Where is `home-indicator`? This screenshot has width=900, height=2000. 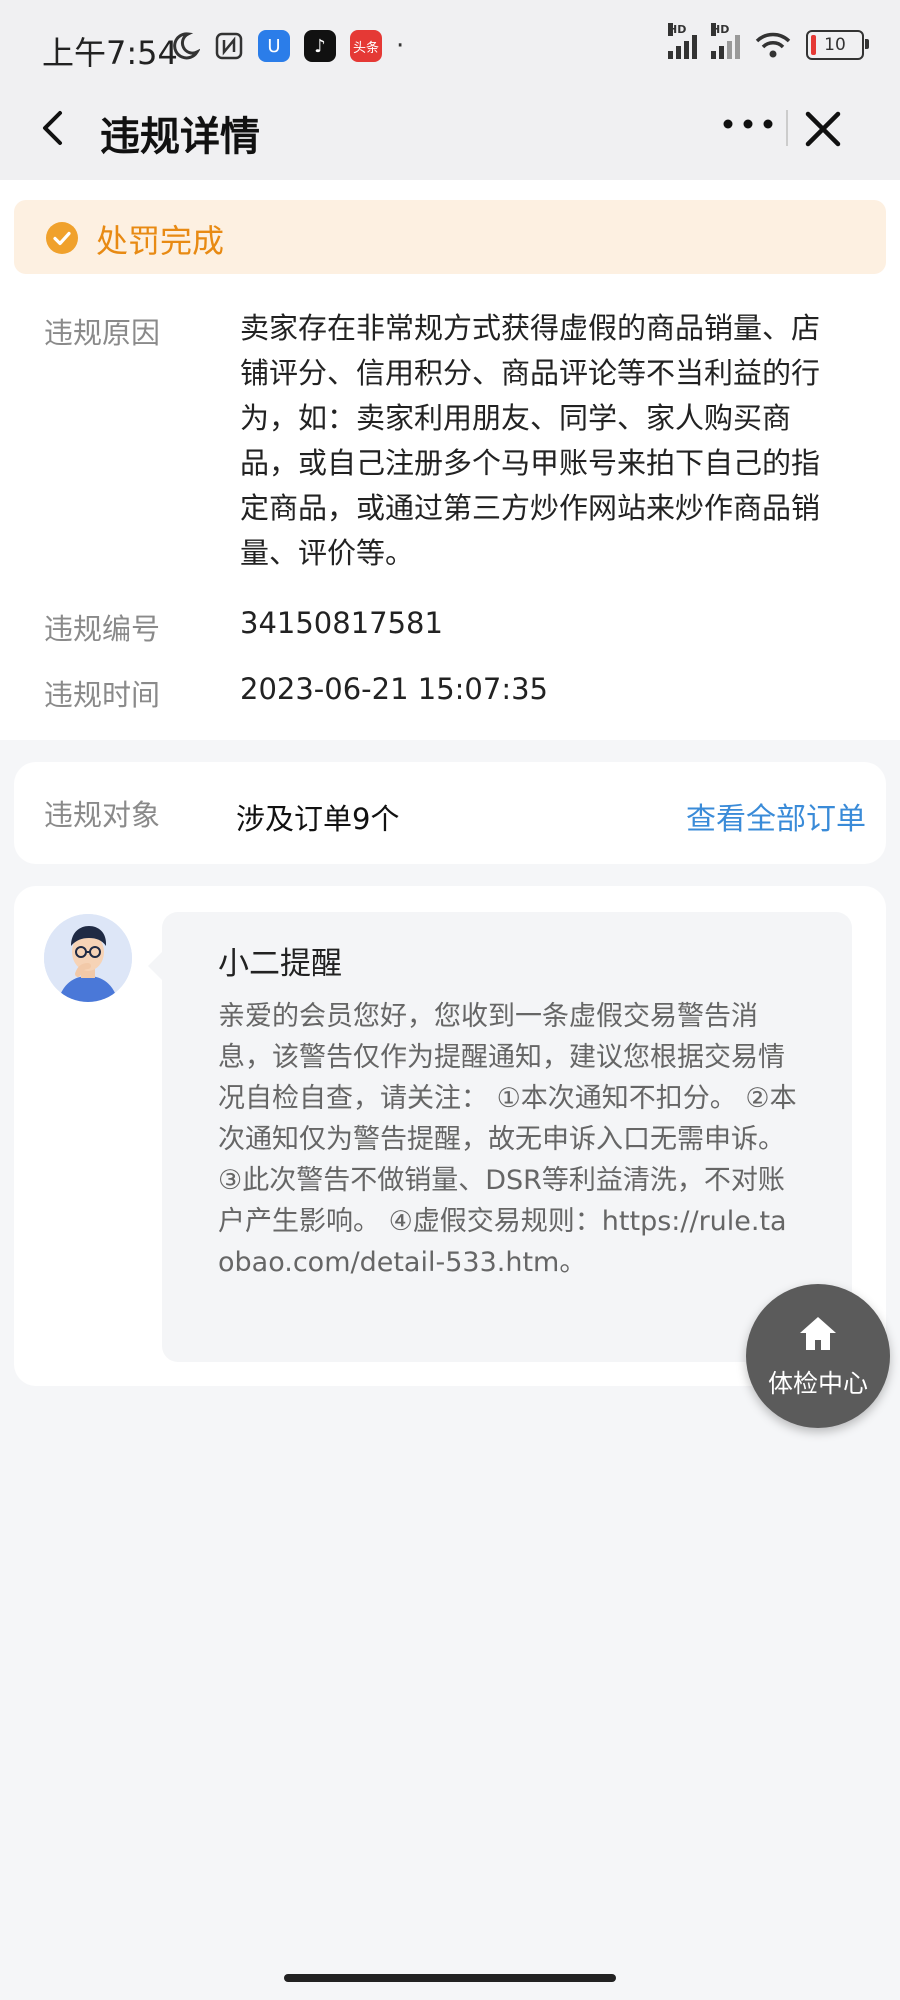 home-indicator is located at coordinates (450, 1978).